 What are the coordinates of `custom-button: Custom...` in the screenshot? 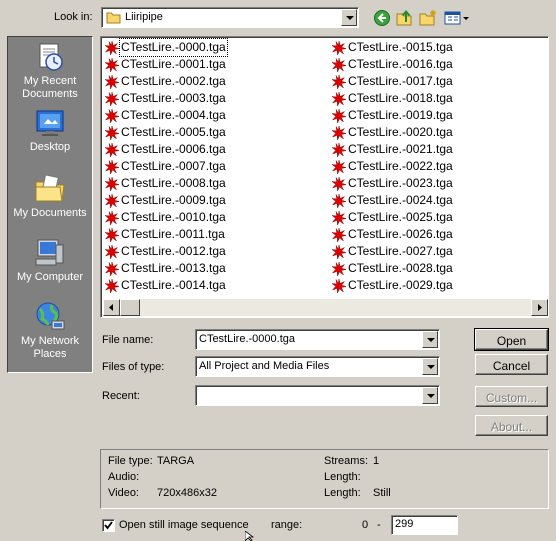 It's located at (511, 396).